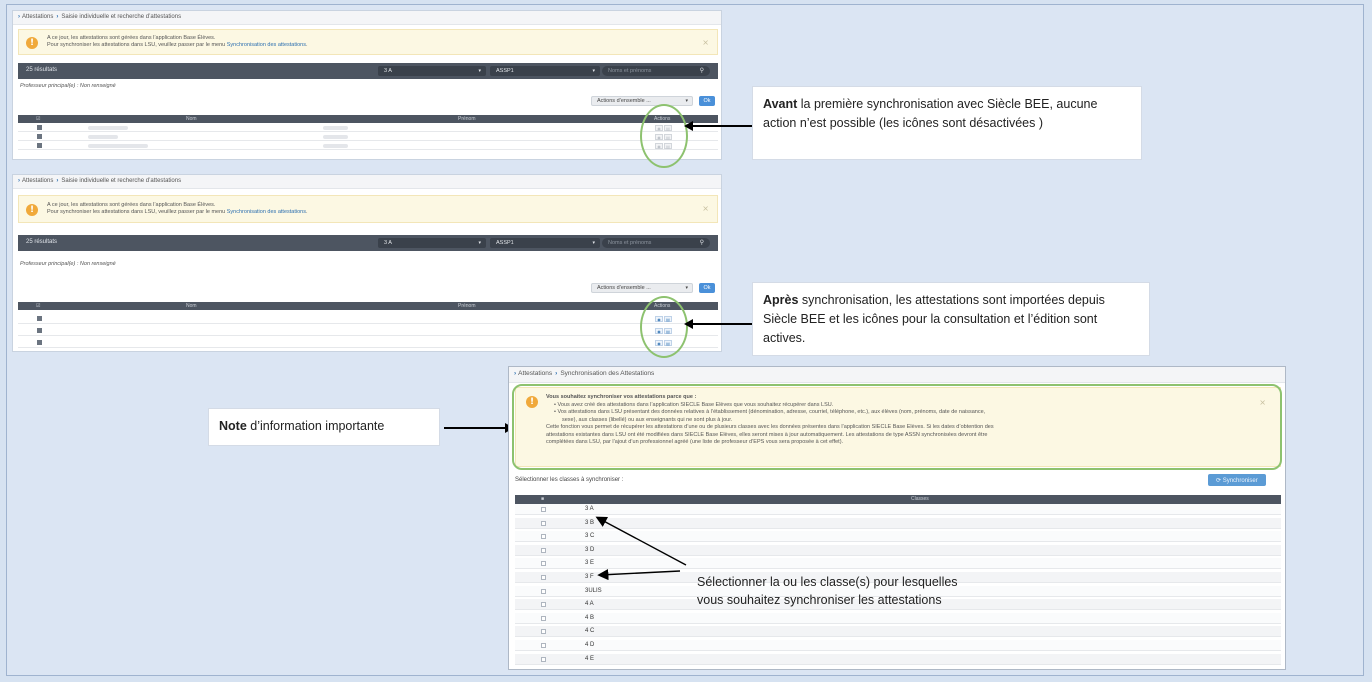 The width and height of the screenshot is (1372, 682). What do you see at coordinates (898, 550) in the screenshot?
I see `class-row: 3 D` at bounding box center [898, 550].